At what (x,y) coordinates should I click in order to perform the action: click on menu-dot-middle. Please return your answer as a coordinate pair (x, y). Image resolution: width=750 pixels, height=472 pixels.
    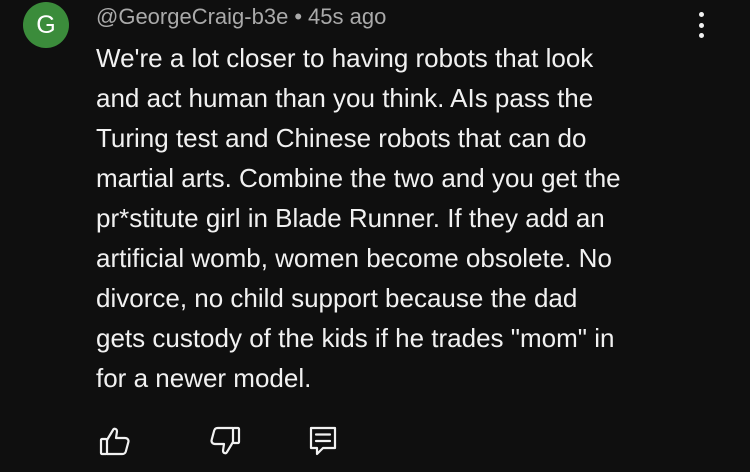
    Looking at the image, I should click on (701, 25).